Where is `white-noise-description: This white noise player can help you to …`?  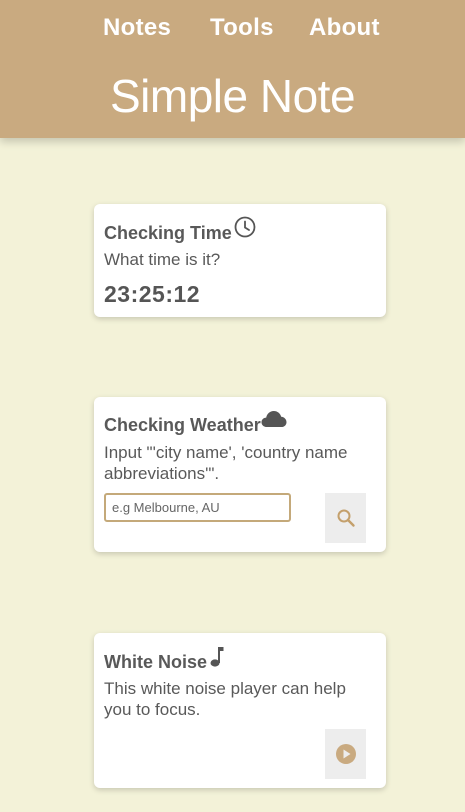
white-noise-description: This white noise player can help you to … is located at coordinates (225, 699).